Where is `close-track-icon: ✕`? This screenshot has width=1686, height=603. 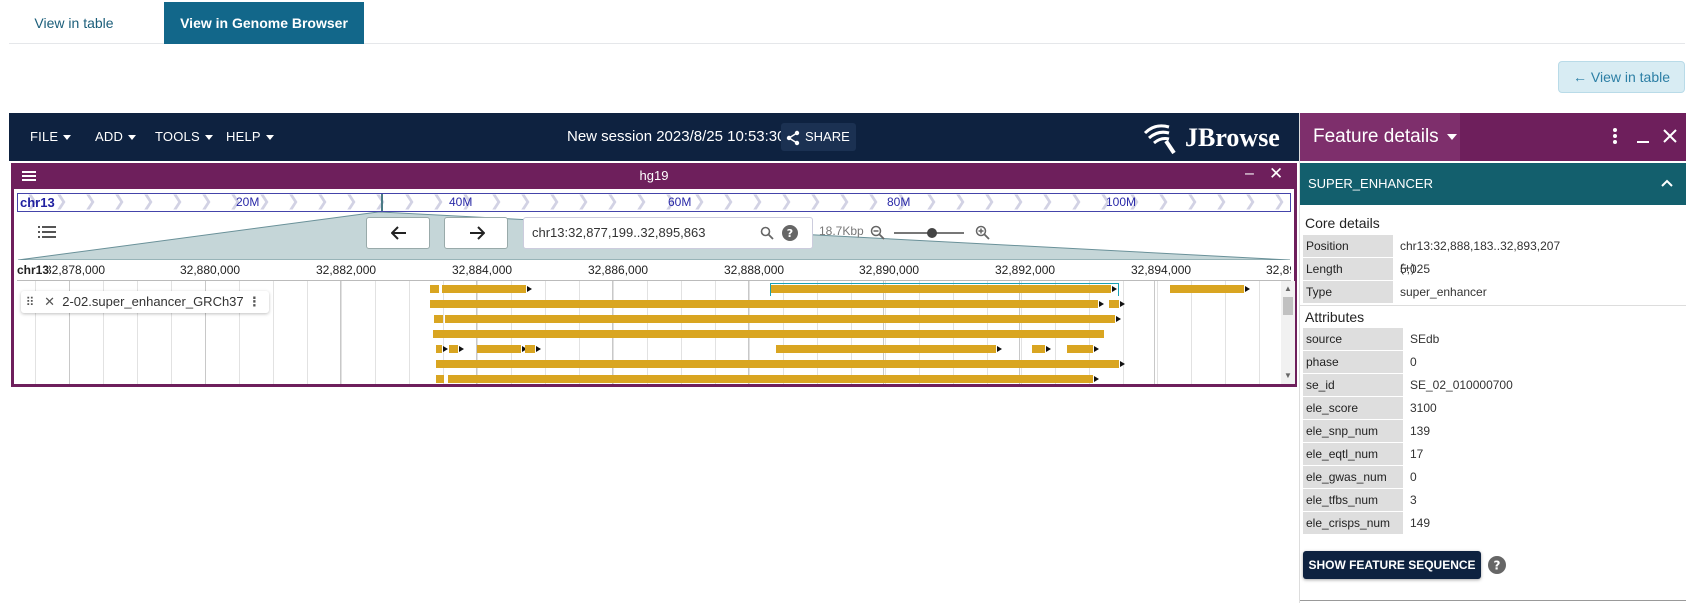 close-track-icon: ✕ is located at coordinates (50, 302).